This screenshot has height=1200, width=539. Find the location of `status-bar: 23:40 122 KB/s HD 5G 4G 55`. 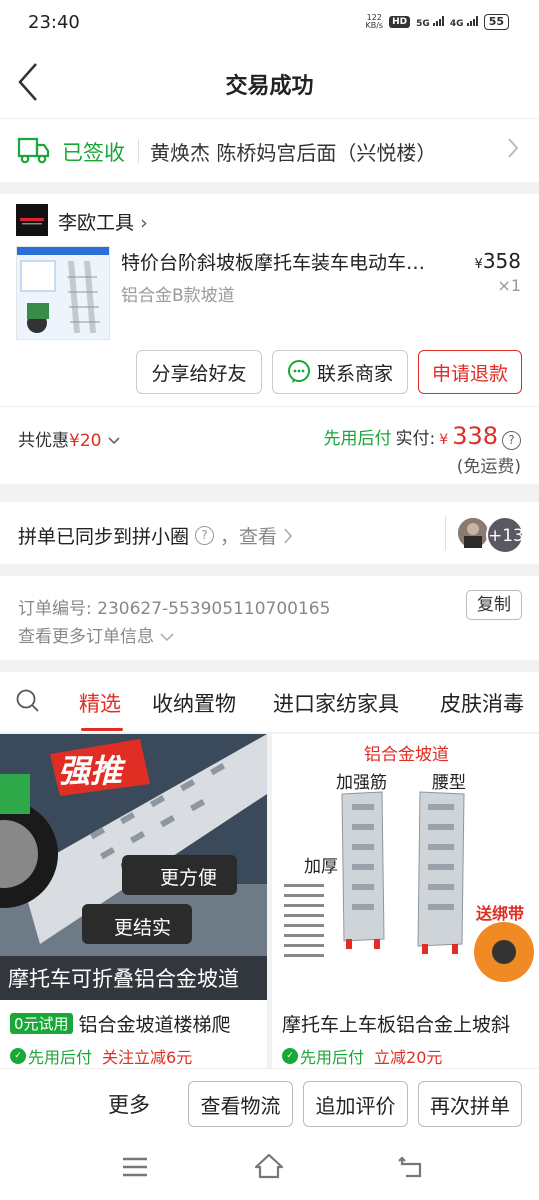

status-bar: 23:40 122 KB/s HD 5G 4G 55 is located at coordinates (269, 23).